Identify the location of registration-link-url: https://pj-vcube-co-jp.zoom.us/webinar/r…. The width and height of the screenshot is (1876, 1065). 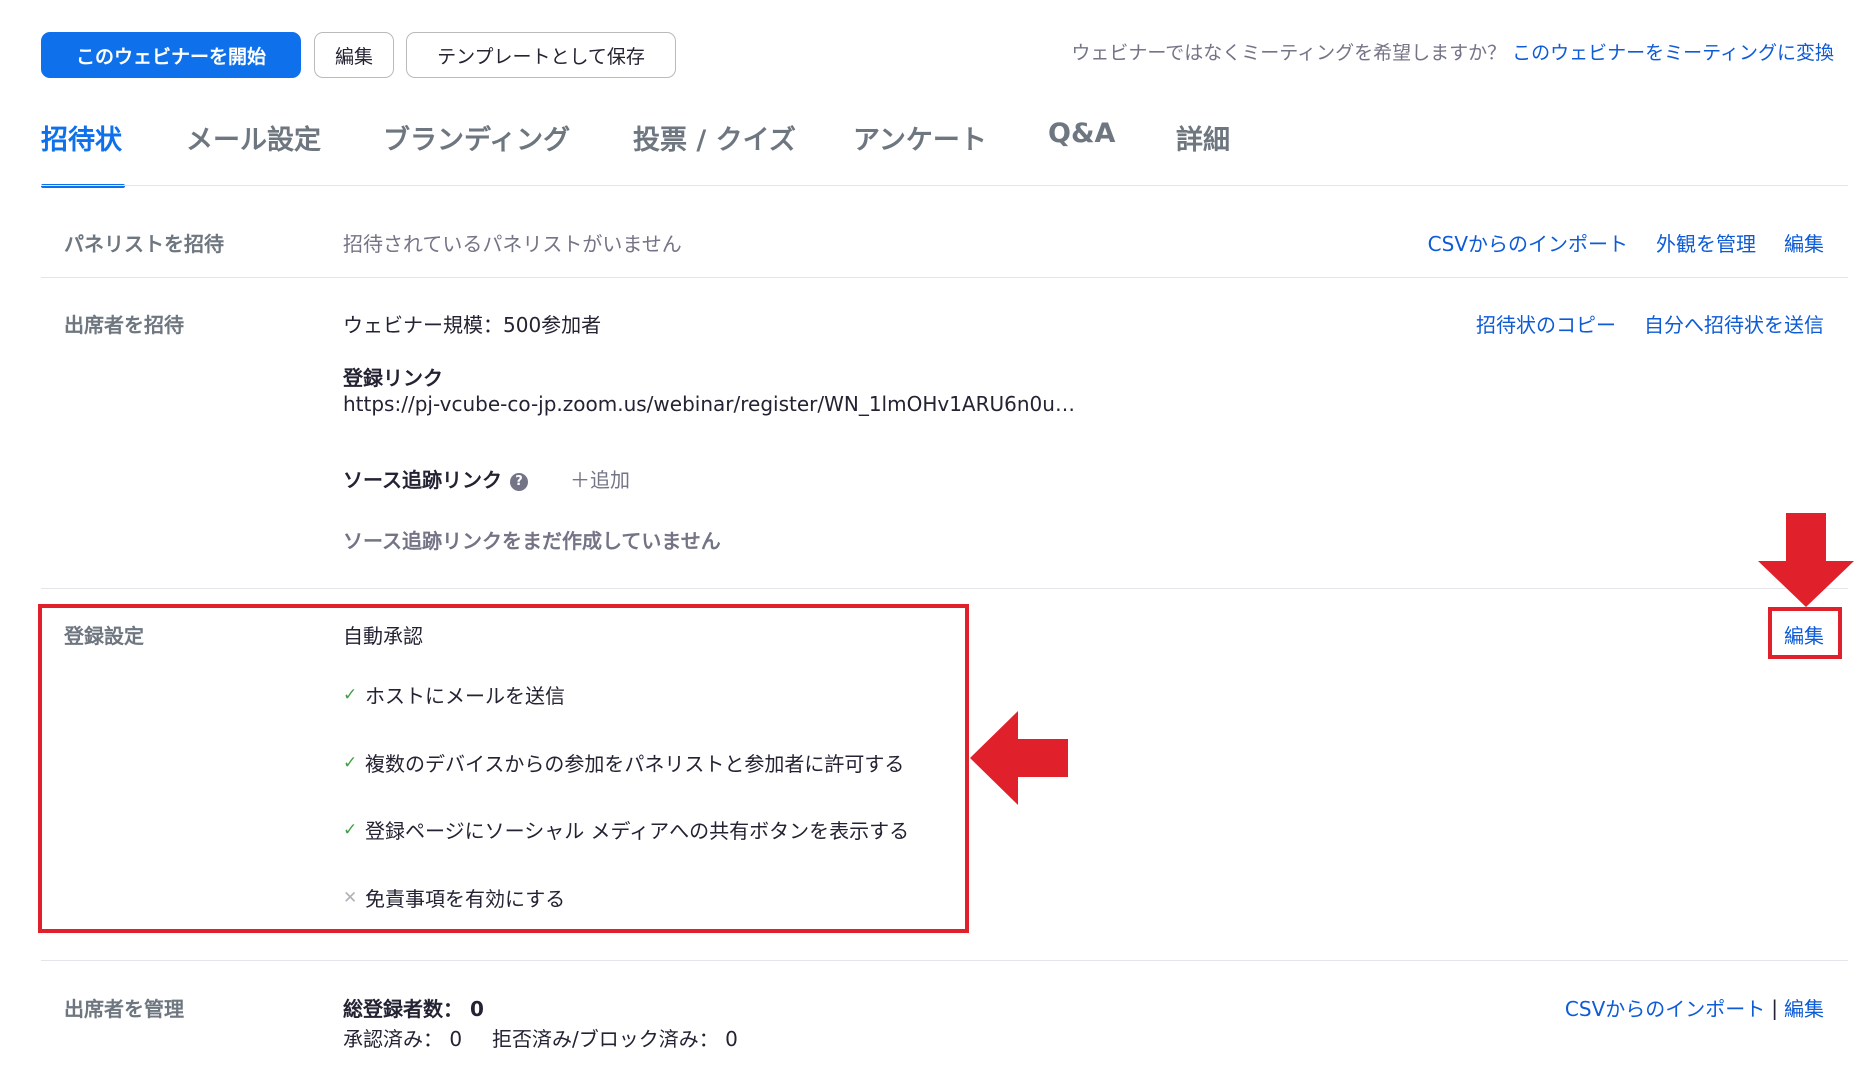
(709, 404).